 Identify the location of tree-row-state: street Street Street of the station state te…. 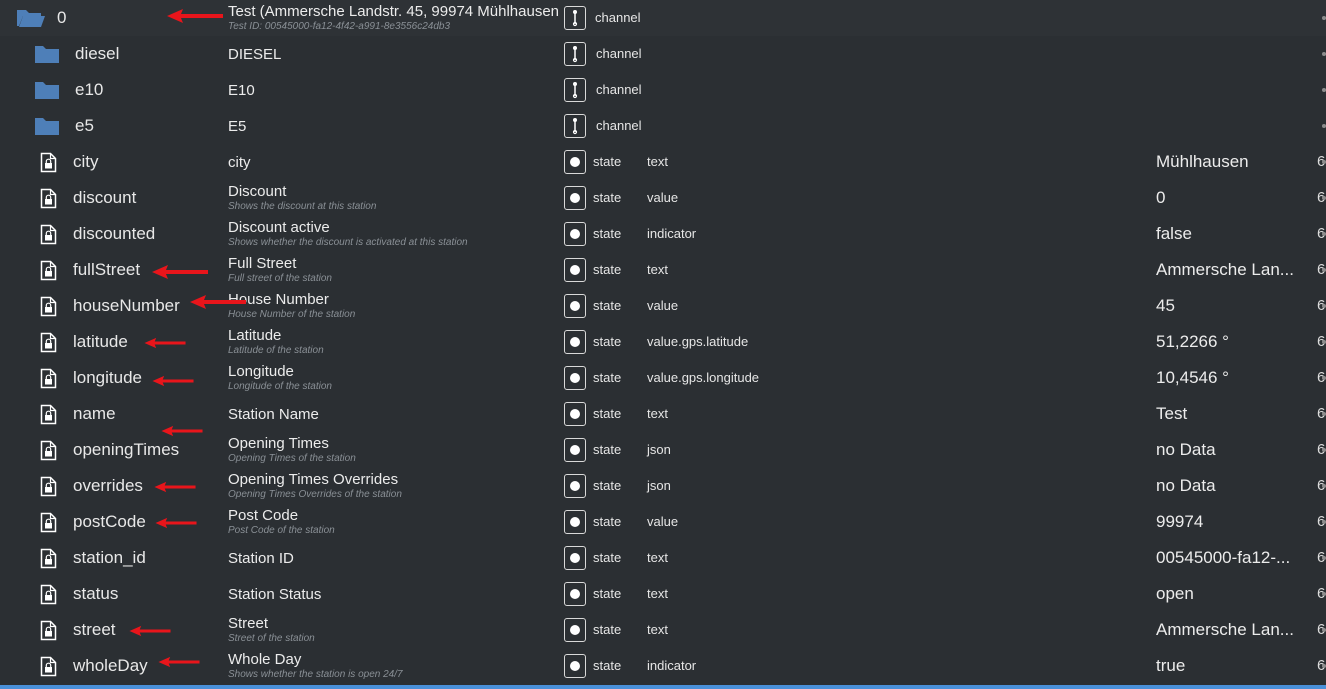
(663, 630).